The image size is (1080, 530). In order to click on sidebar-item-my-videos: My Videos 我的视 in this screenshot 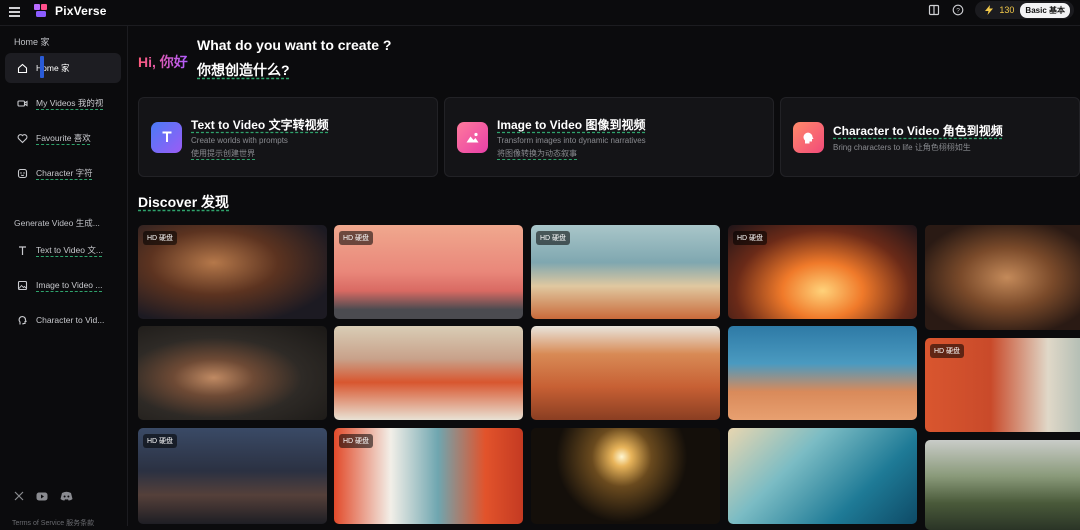, I will do `click(63, 103)`.